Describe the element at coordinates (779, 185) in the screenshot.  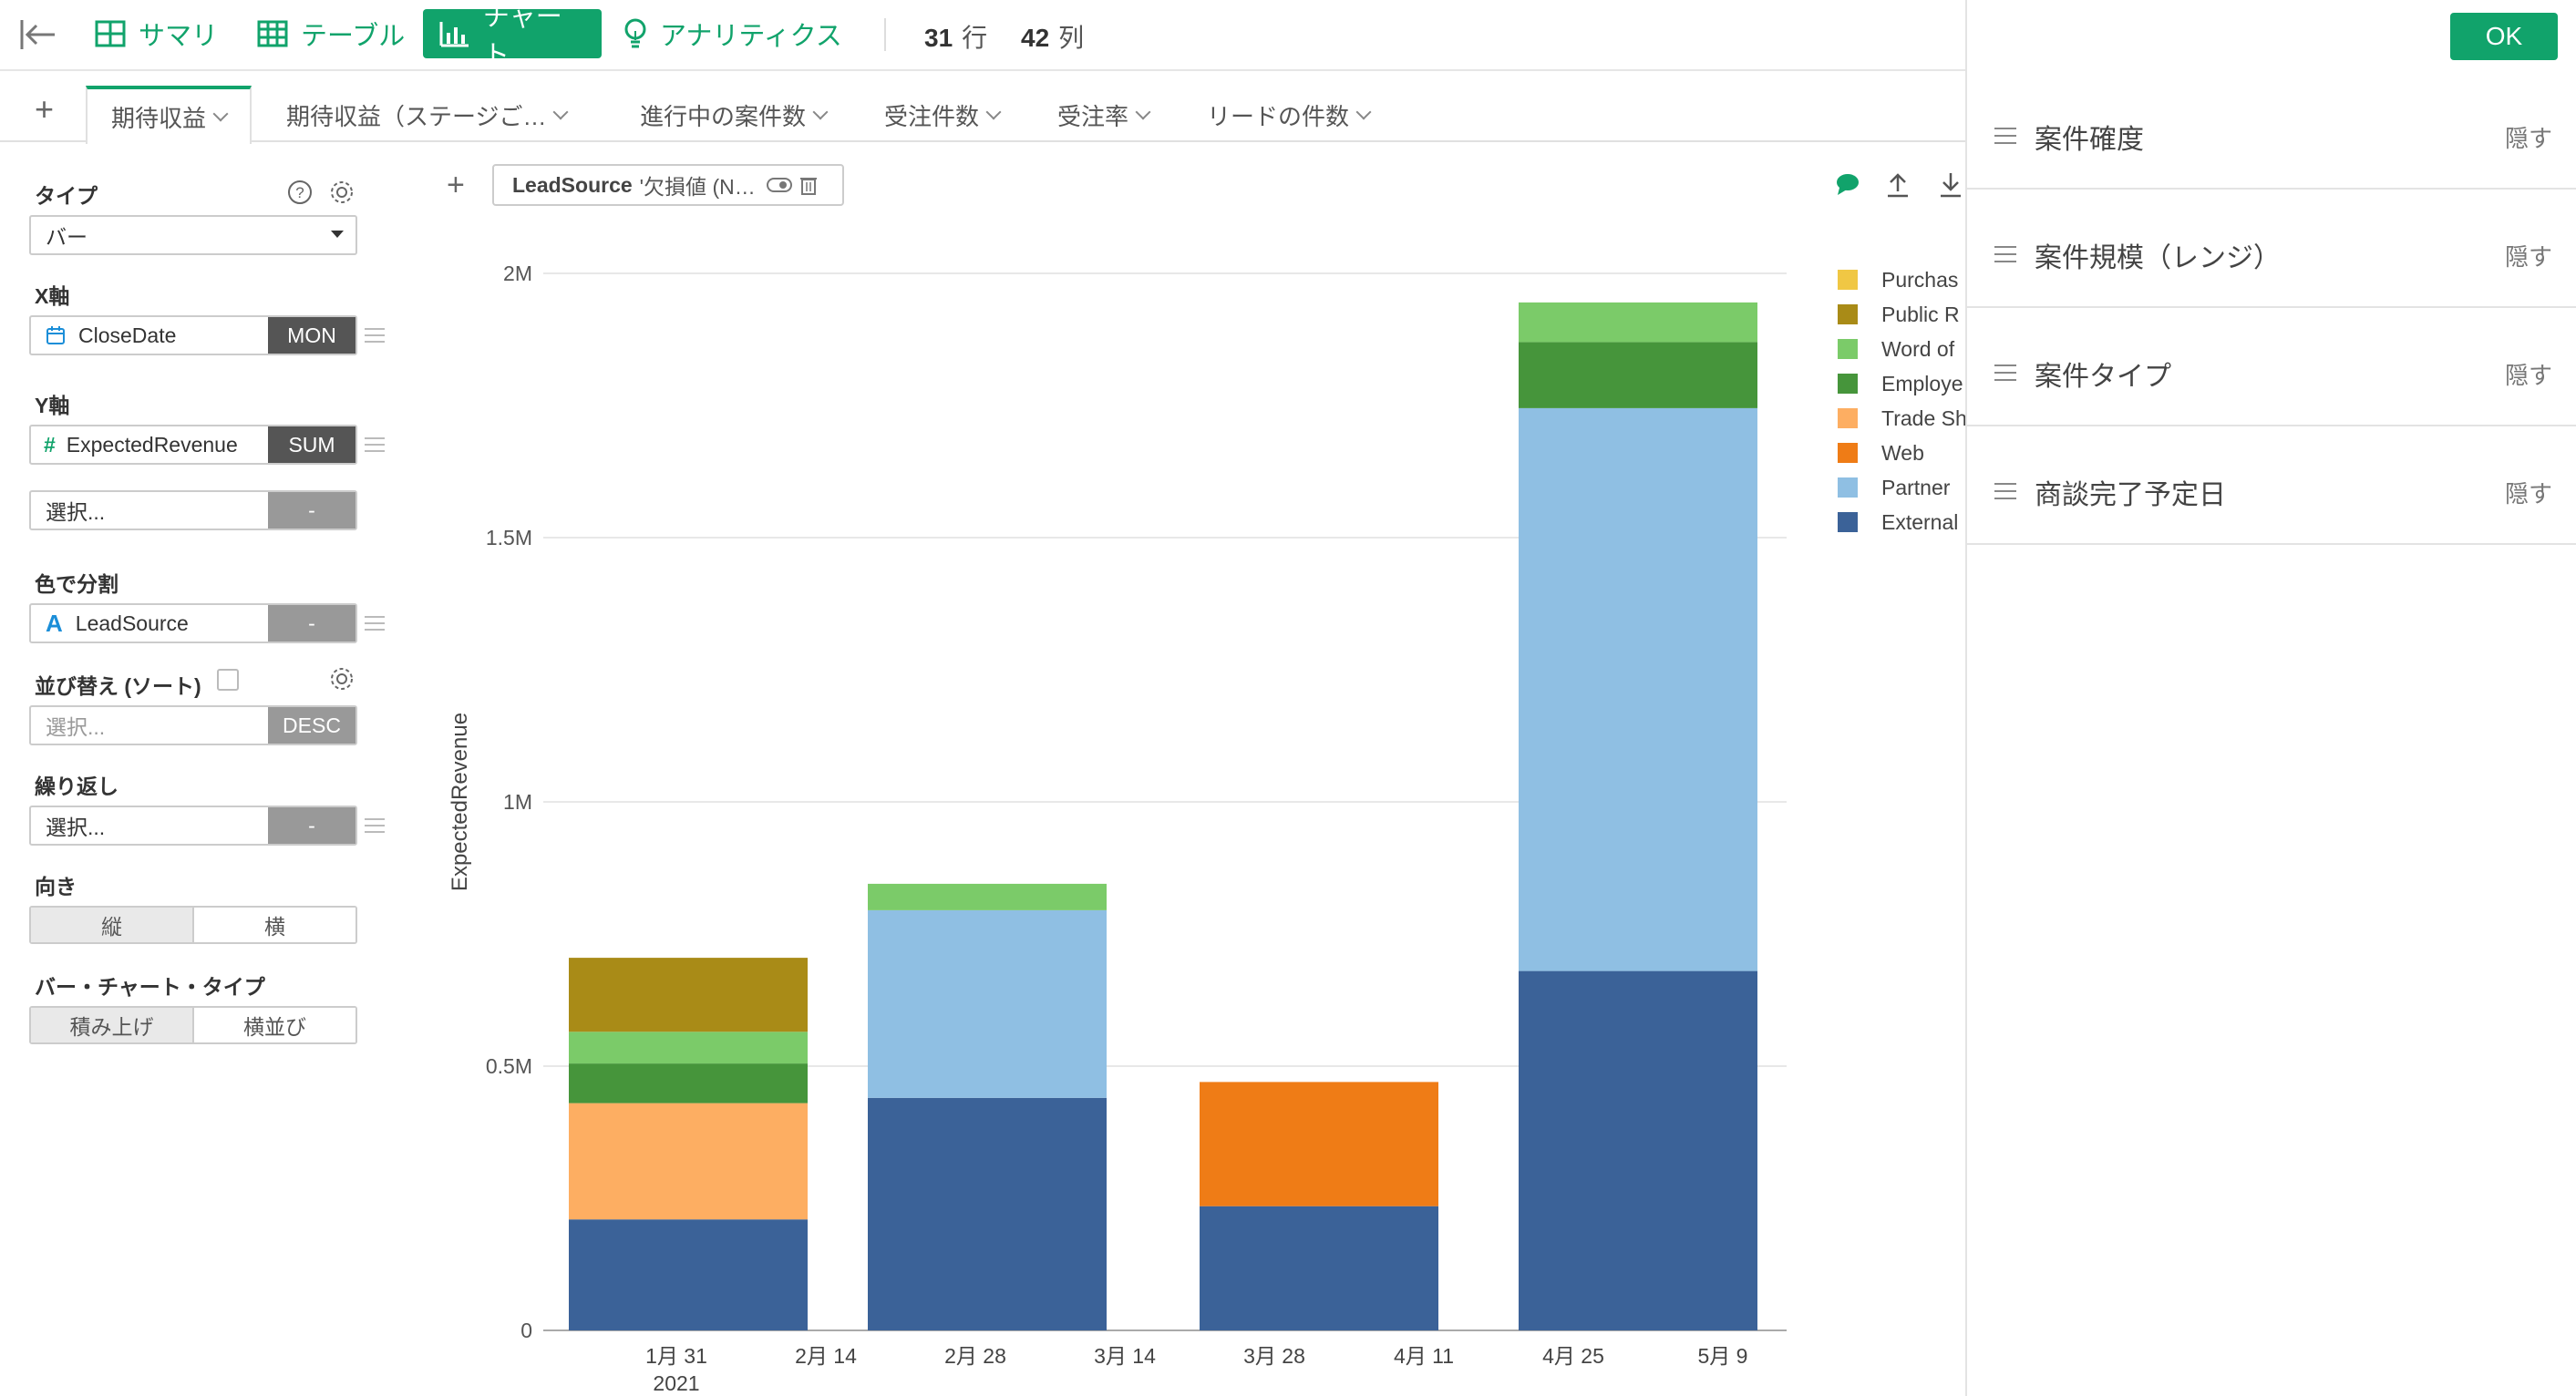
I see `eye-toggle-icon` at that location.